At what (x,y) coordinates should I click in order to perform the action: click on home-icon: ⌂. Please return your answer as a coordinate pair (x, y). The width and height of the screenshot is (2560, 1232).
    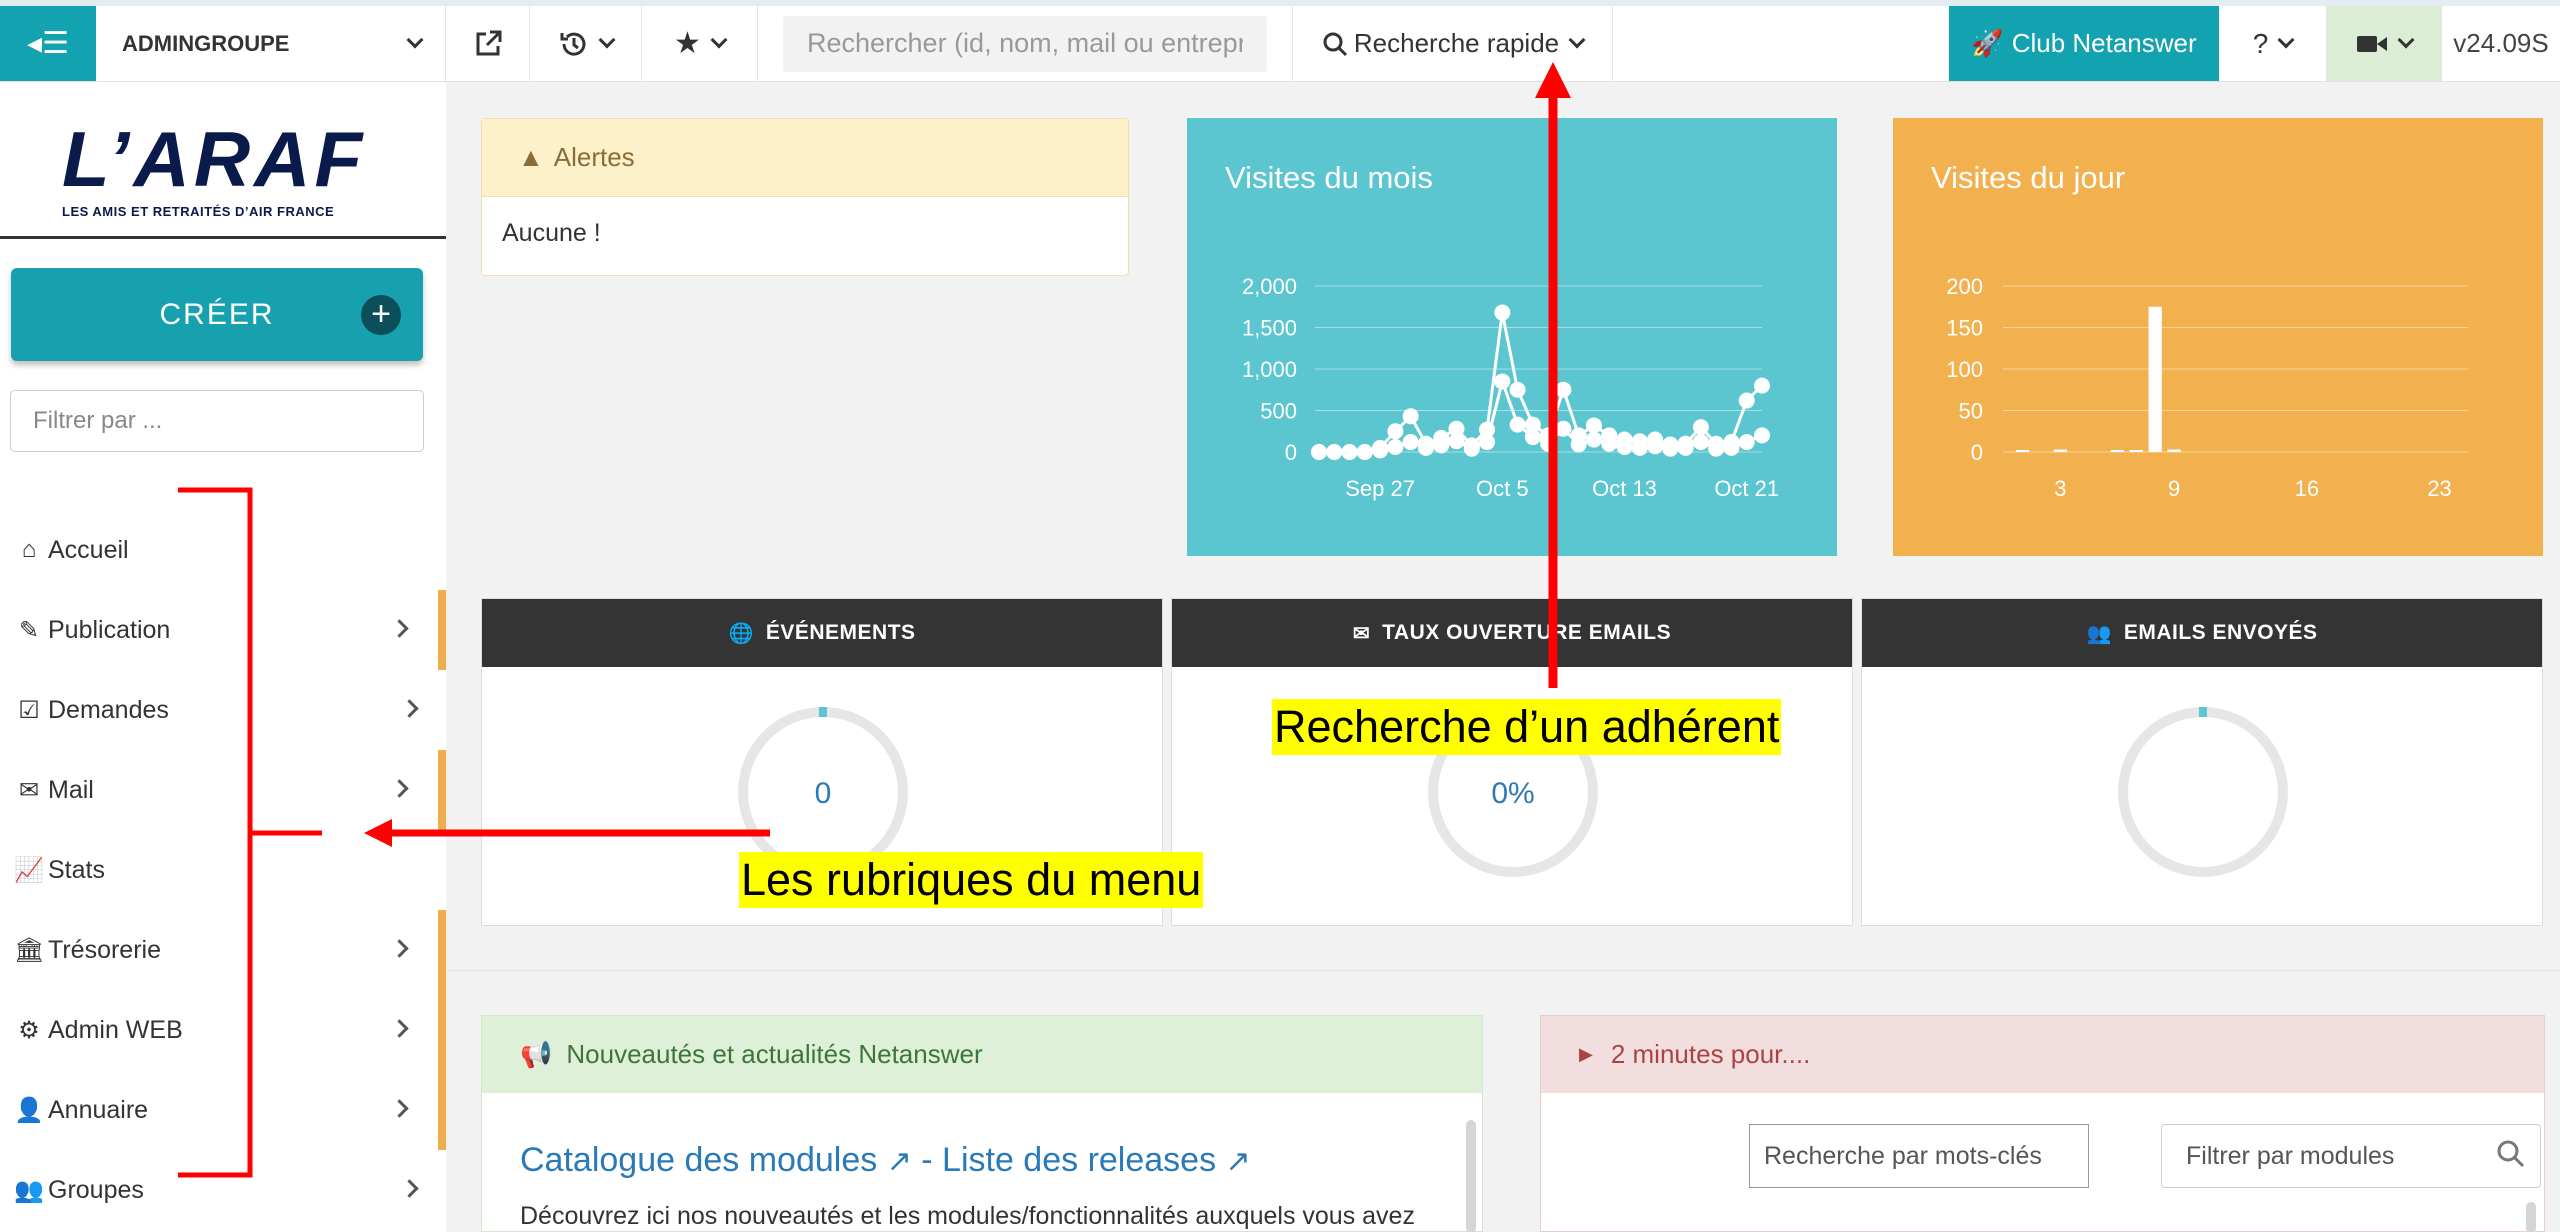
    Looking at the image, I should click on (29, 549).